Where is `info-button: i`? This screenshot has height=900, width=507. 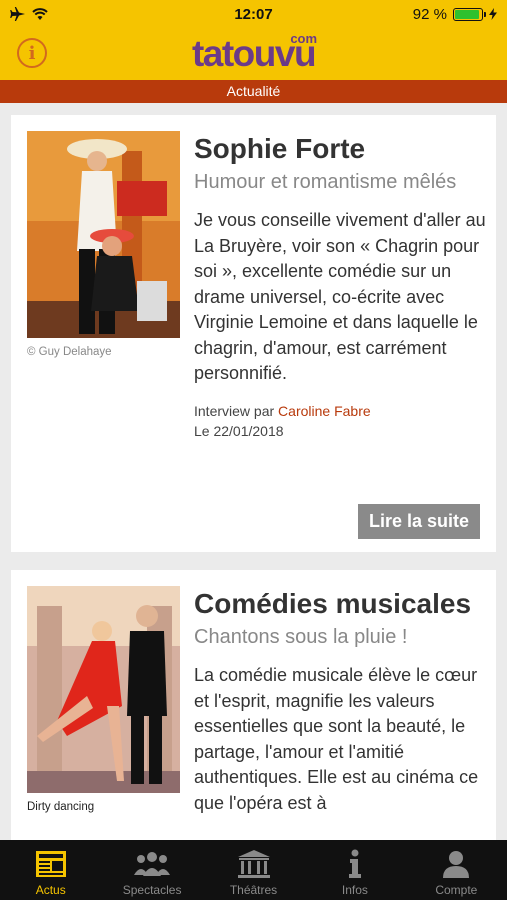 info-button: i is located at coordinates (32, 53).